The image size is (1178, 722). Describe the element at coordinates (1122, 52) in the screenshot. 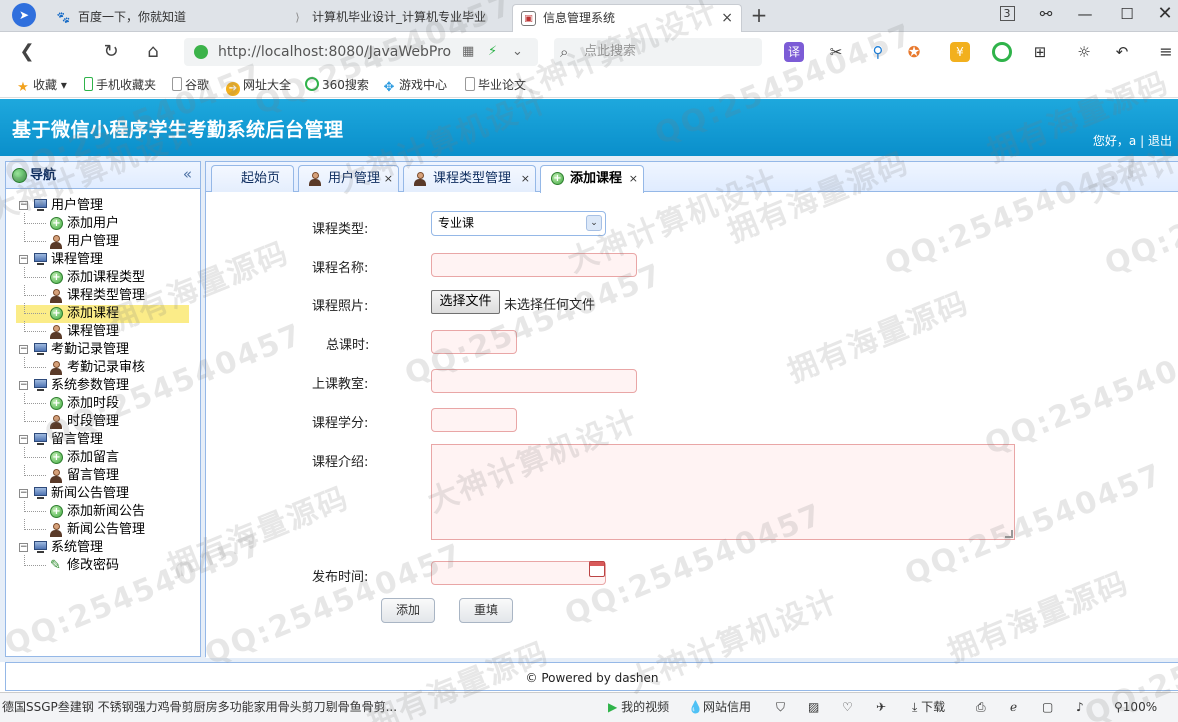

I see `undo-icon: ↶` at that location.